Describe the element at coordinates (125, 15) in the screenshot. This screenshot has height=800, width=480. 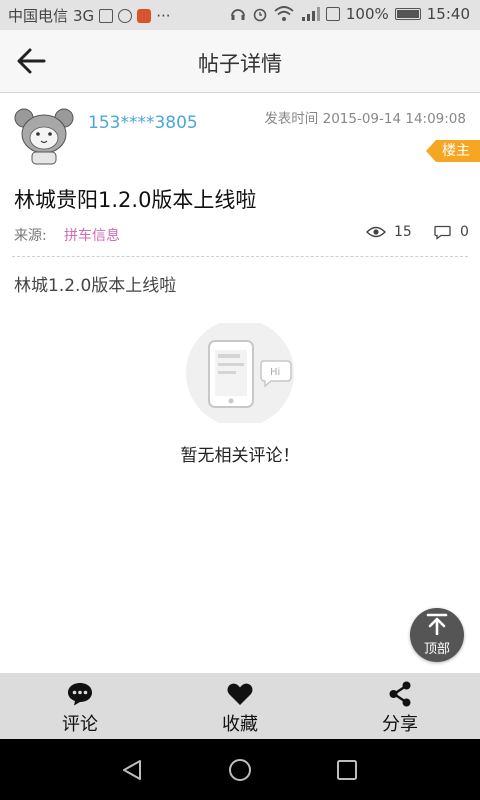
I see `signal-loop-icon` at that location.